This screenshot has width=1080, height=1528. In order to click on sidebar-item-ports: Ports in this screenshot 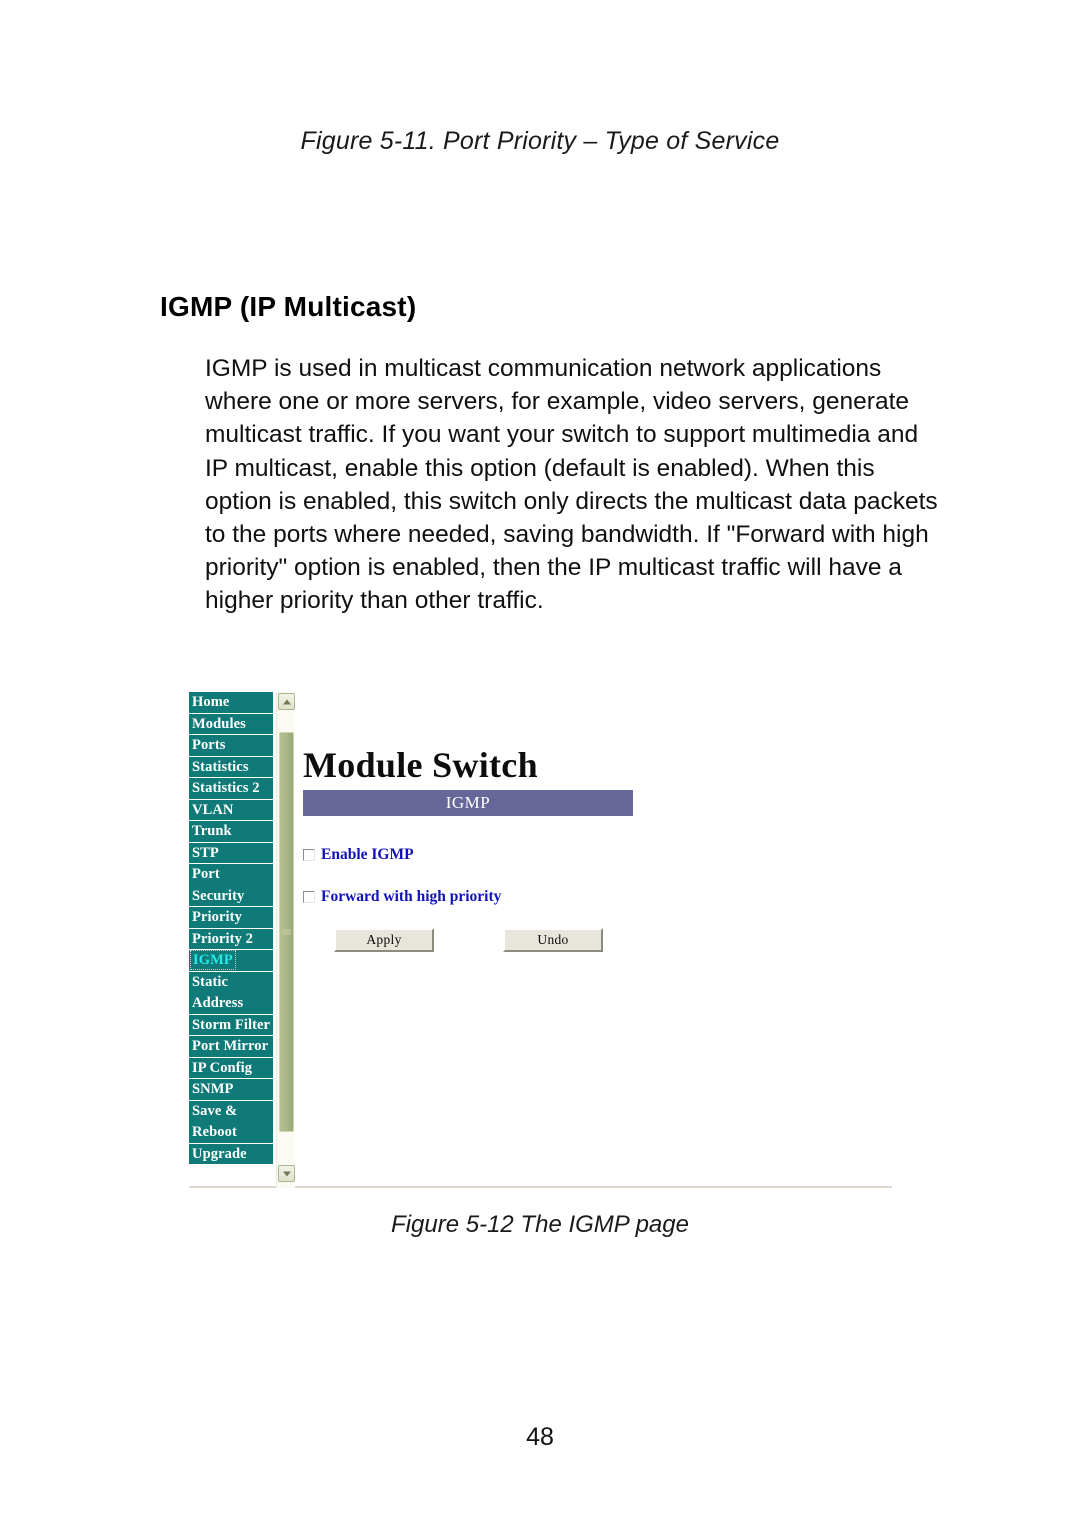, I will do `click(231, 746)`.